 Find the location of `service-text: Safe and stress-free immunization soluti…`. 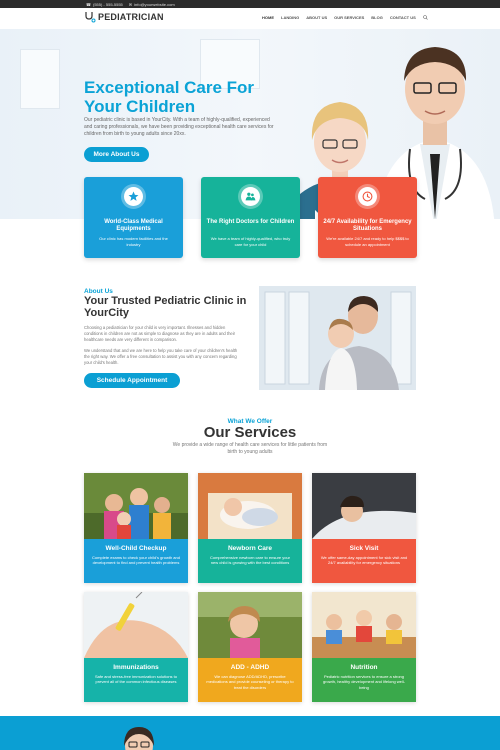

service-text: Safe and stress-free immunization soluti… is located at coordinates (136, 679).